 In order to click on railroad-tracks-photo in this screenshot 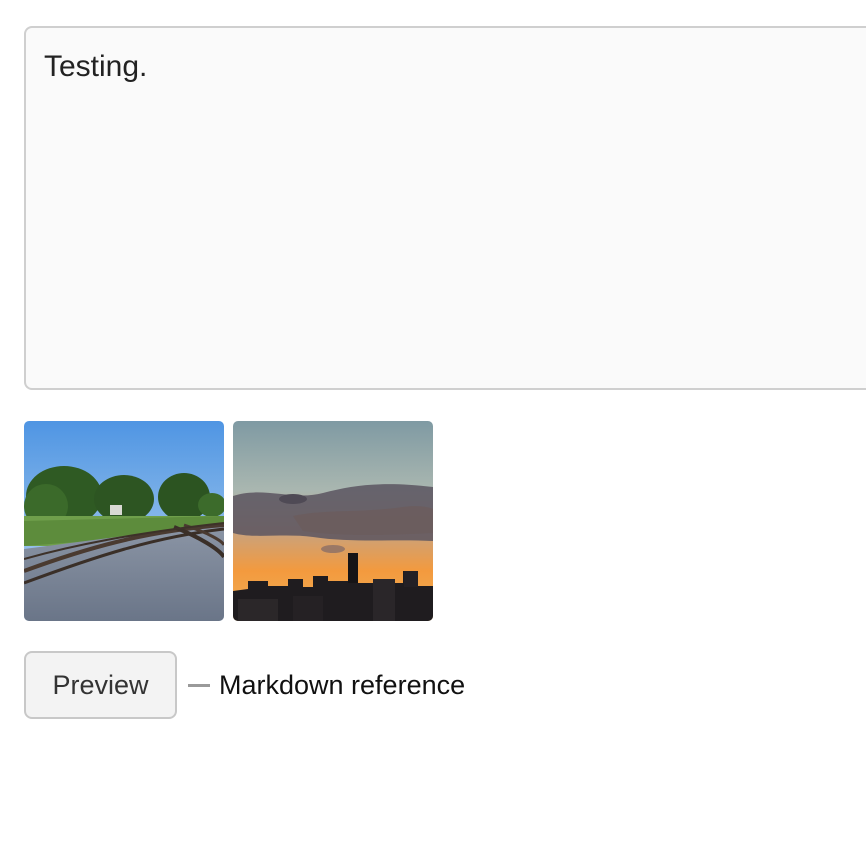, I will do `click(124, 521)`.